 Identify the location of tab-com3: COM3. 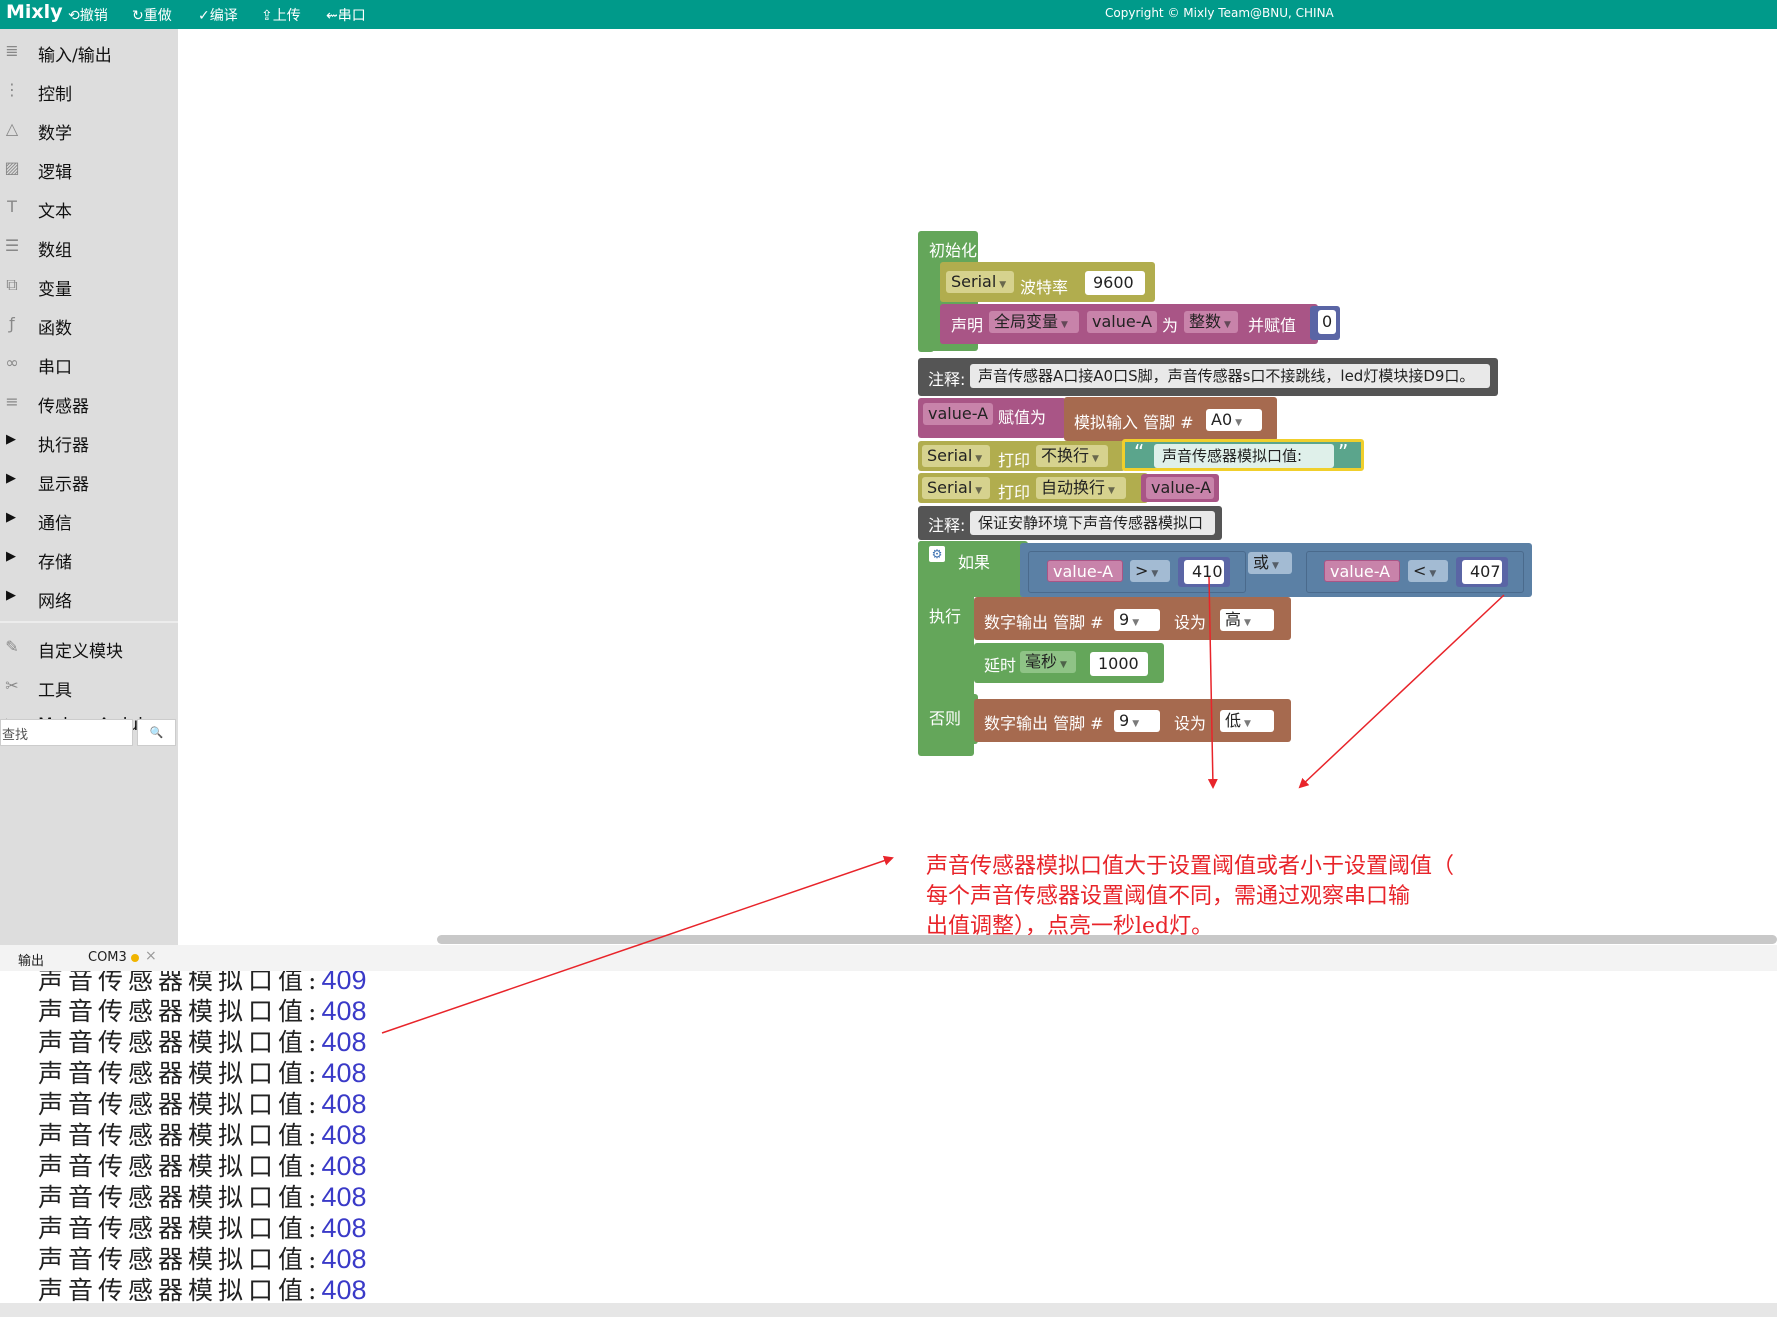
(107, 957).